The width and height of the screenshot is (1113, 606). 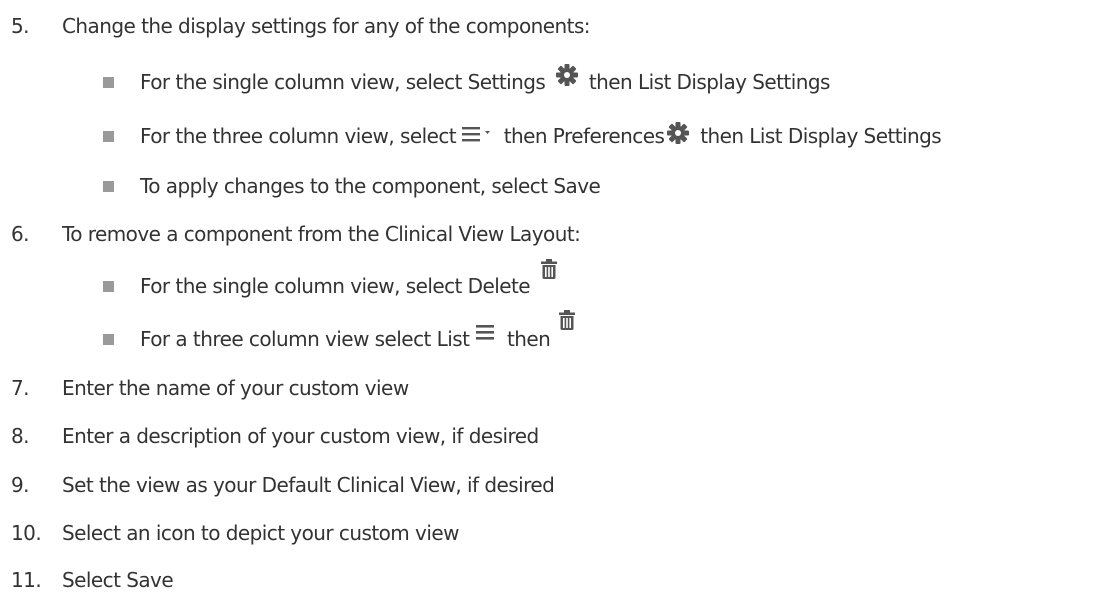 What do you see at coordinates (476, 134) in the screenshot?
I see `menu-dropdown-icon` at bounding box center [476, 134].